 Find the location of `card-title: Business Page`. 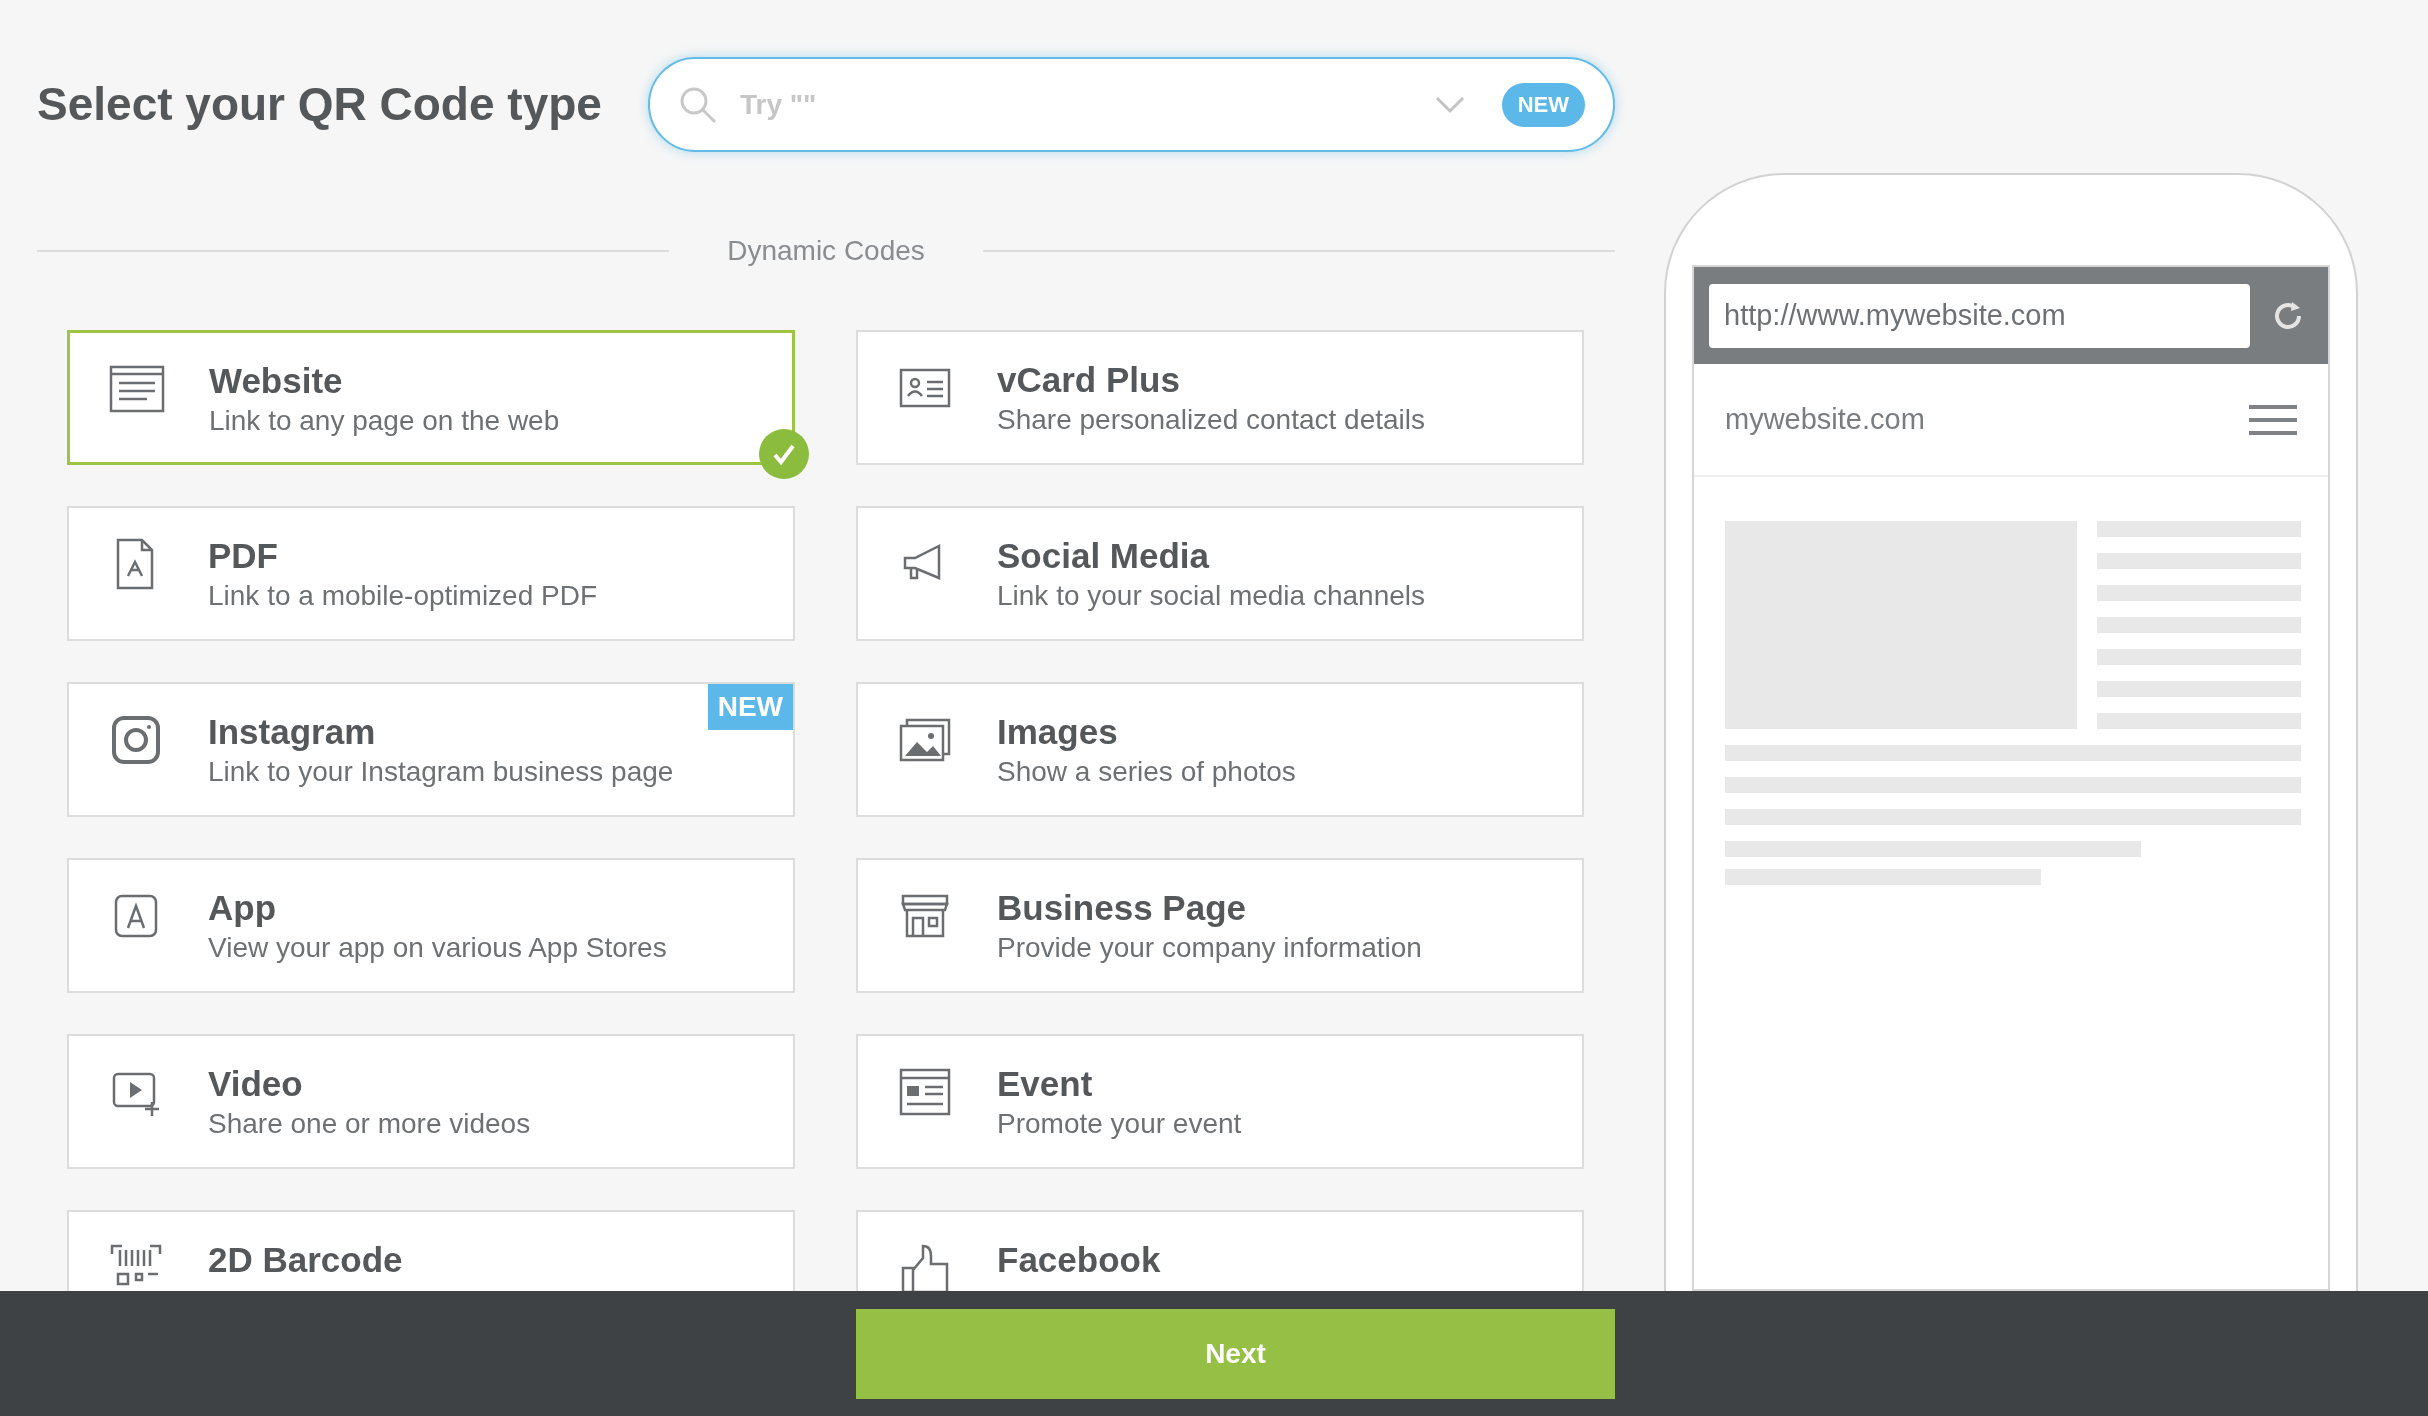

card-title: Business Page is located at coordinates (1122, 908).